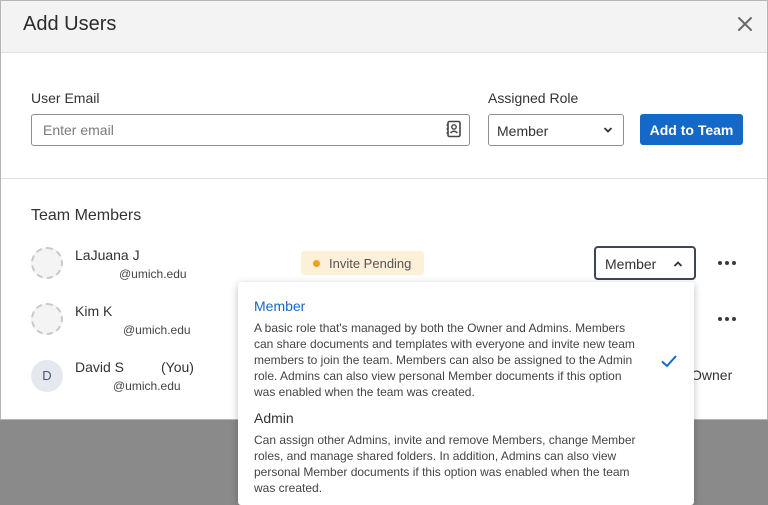  I want to click on close-icon, so click(745, 24).